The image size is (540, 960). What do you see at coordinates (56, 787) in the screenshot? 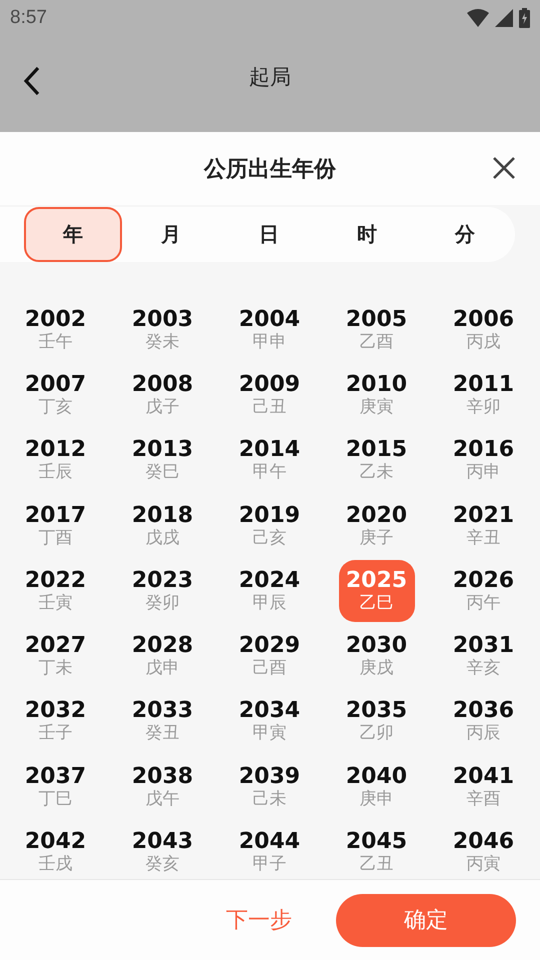
I see `year-option: 2037 丁巳` at bounding box center [56, 787].